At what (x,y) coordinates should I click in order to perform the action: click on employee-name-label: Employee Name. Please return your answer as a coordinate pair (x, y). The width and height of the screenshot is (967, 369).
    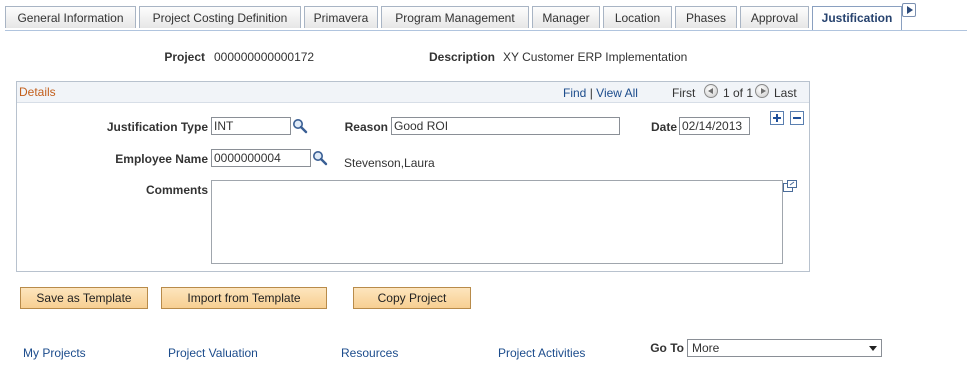
    Looking at the image, I should click on (161, 159).